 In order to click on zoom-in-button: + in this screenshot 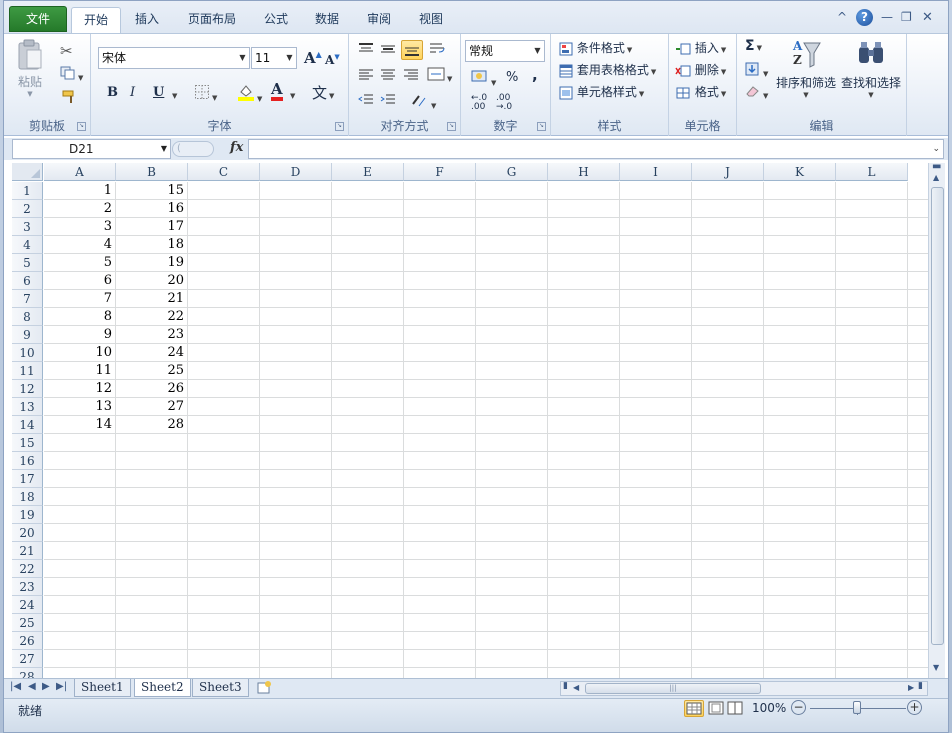, I will do `click(914, 707)`.